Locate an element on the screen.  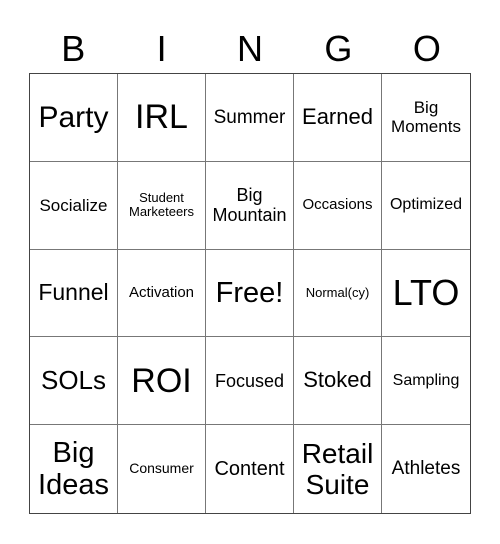
cell-text: ROI is located at coordinates (161, 380).